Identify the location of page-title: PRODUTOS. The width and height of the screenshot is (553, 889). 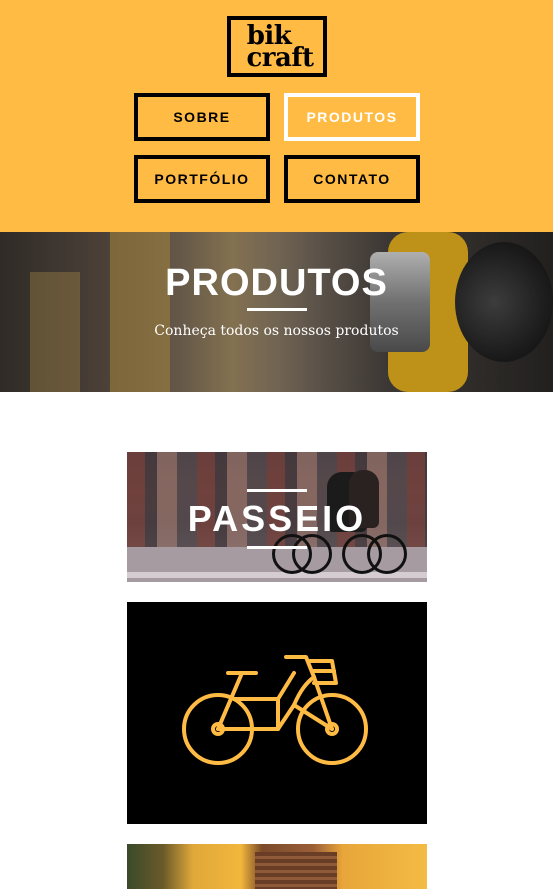
(276, 283).